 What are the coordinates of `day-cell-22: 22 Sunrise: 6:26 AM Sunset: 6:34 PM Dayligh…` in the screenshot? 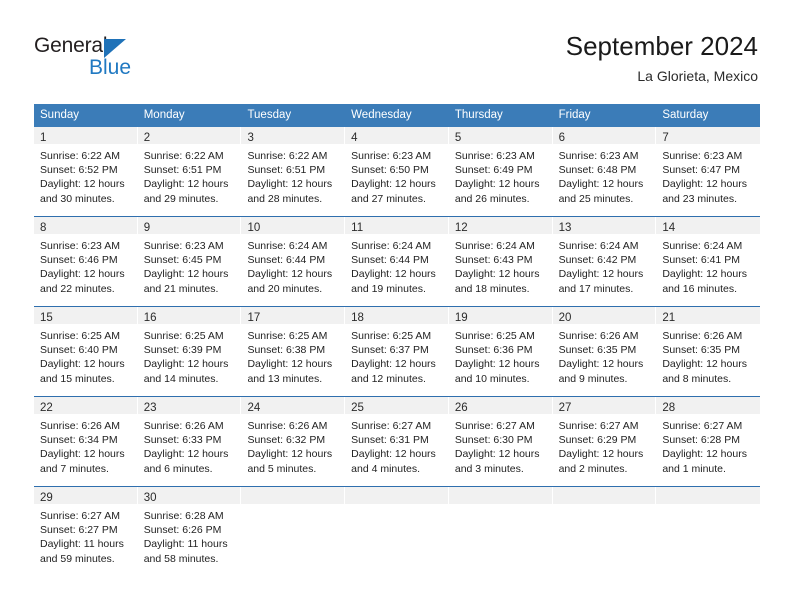 It's located at (86, 441).